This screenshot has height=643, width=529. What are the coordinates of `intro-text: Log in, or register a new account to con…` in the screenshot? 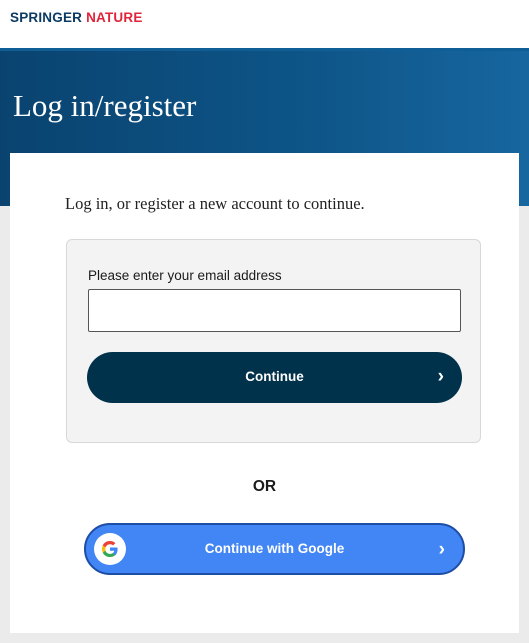 It's located at (215, 203).